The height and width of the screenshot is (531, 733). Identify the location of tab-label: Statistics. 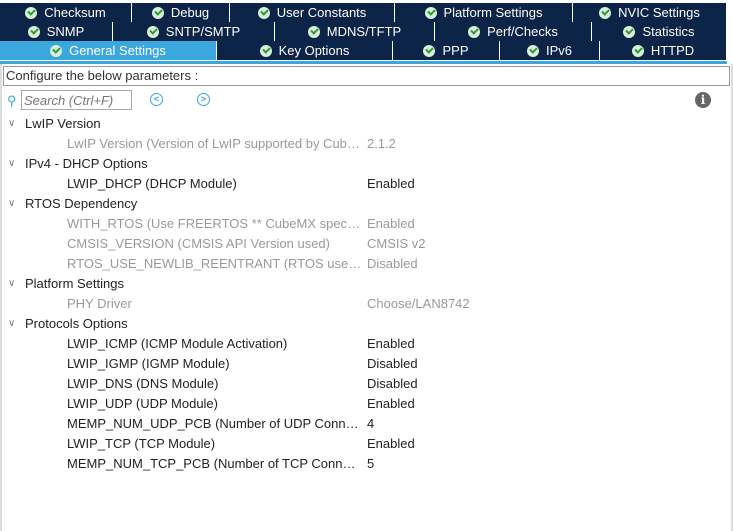
(668, 31).